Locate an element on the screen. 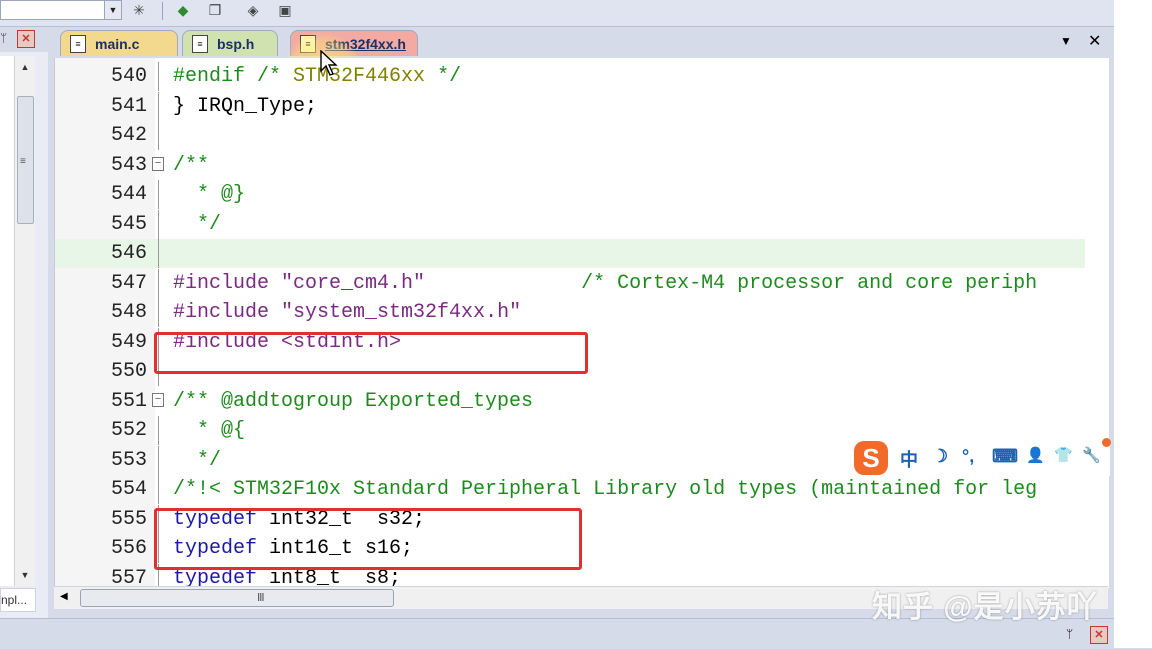 This screenshot has width=1152, height=649. close-icon: ✕ is located at coordinates (1099, 635).